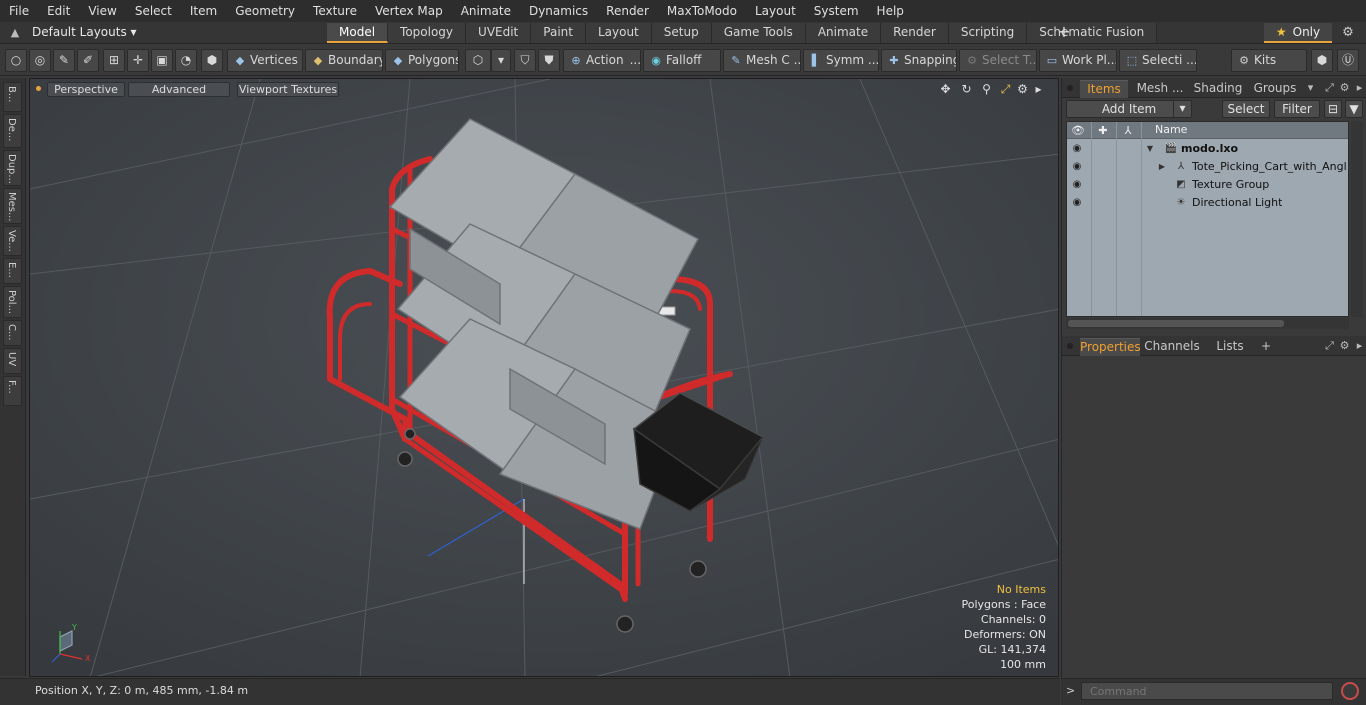  Describe the element at coordinates (19, 11) in the screenshot. I see `menu-file: File` at that location.